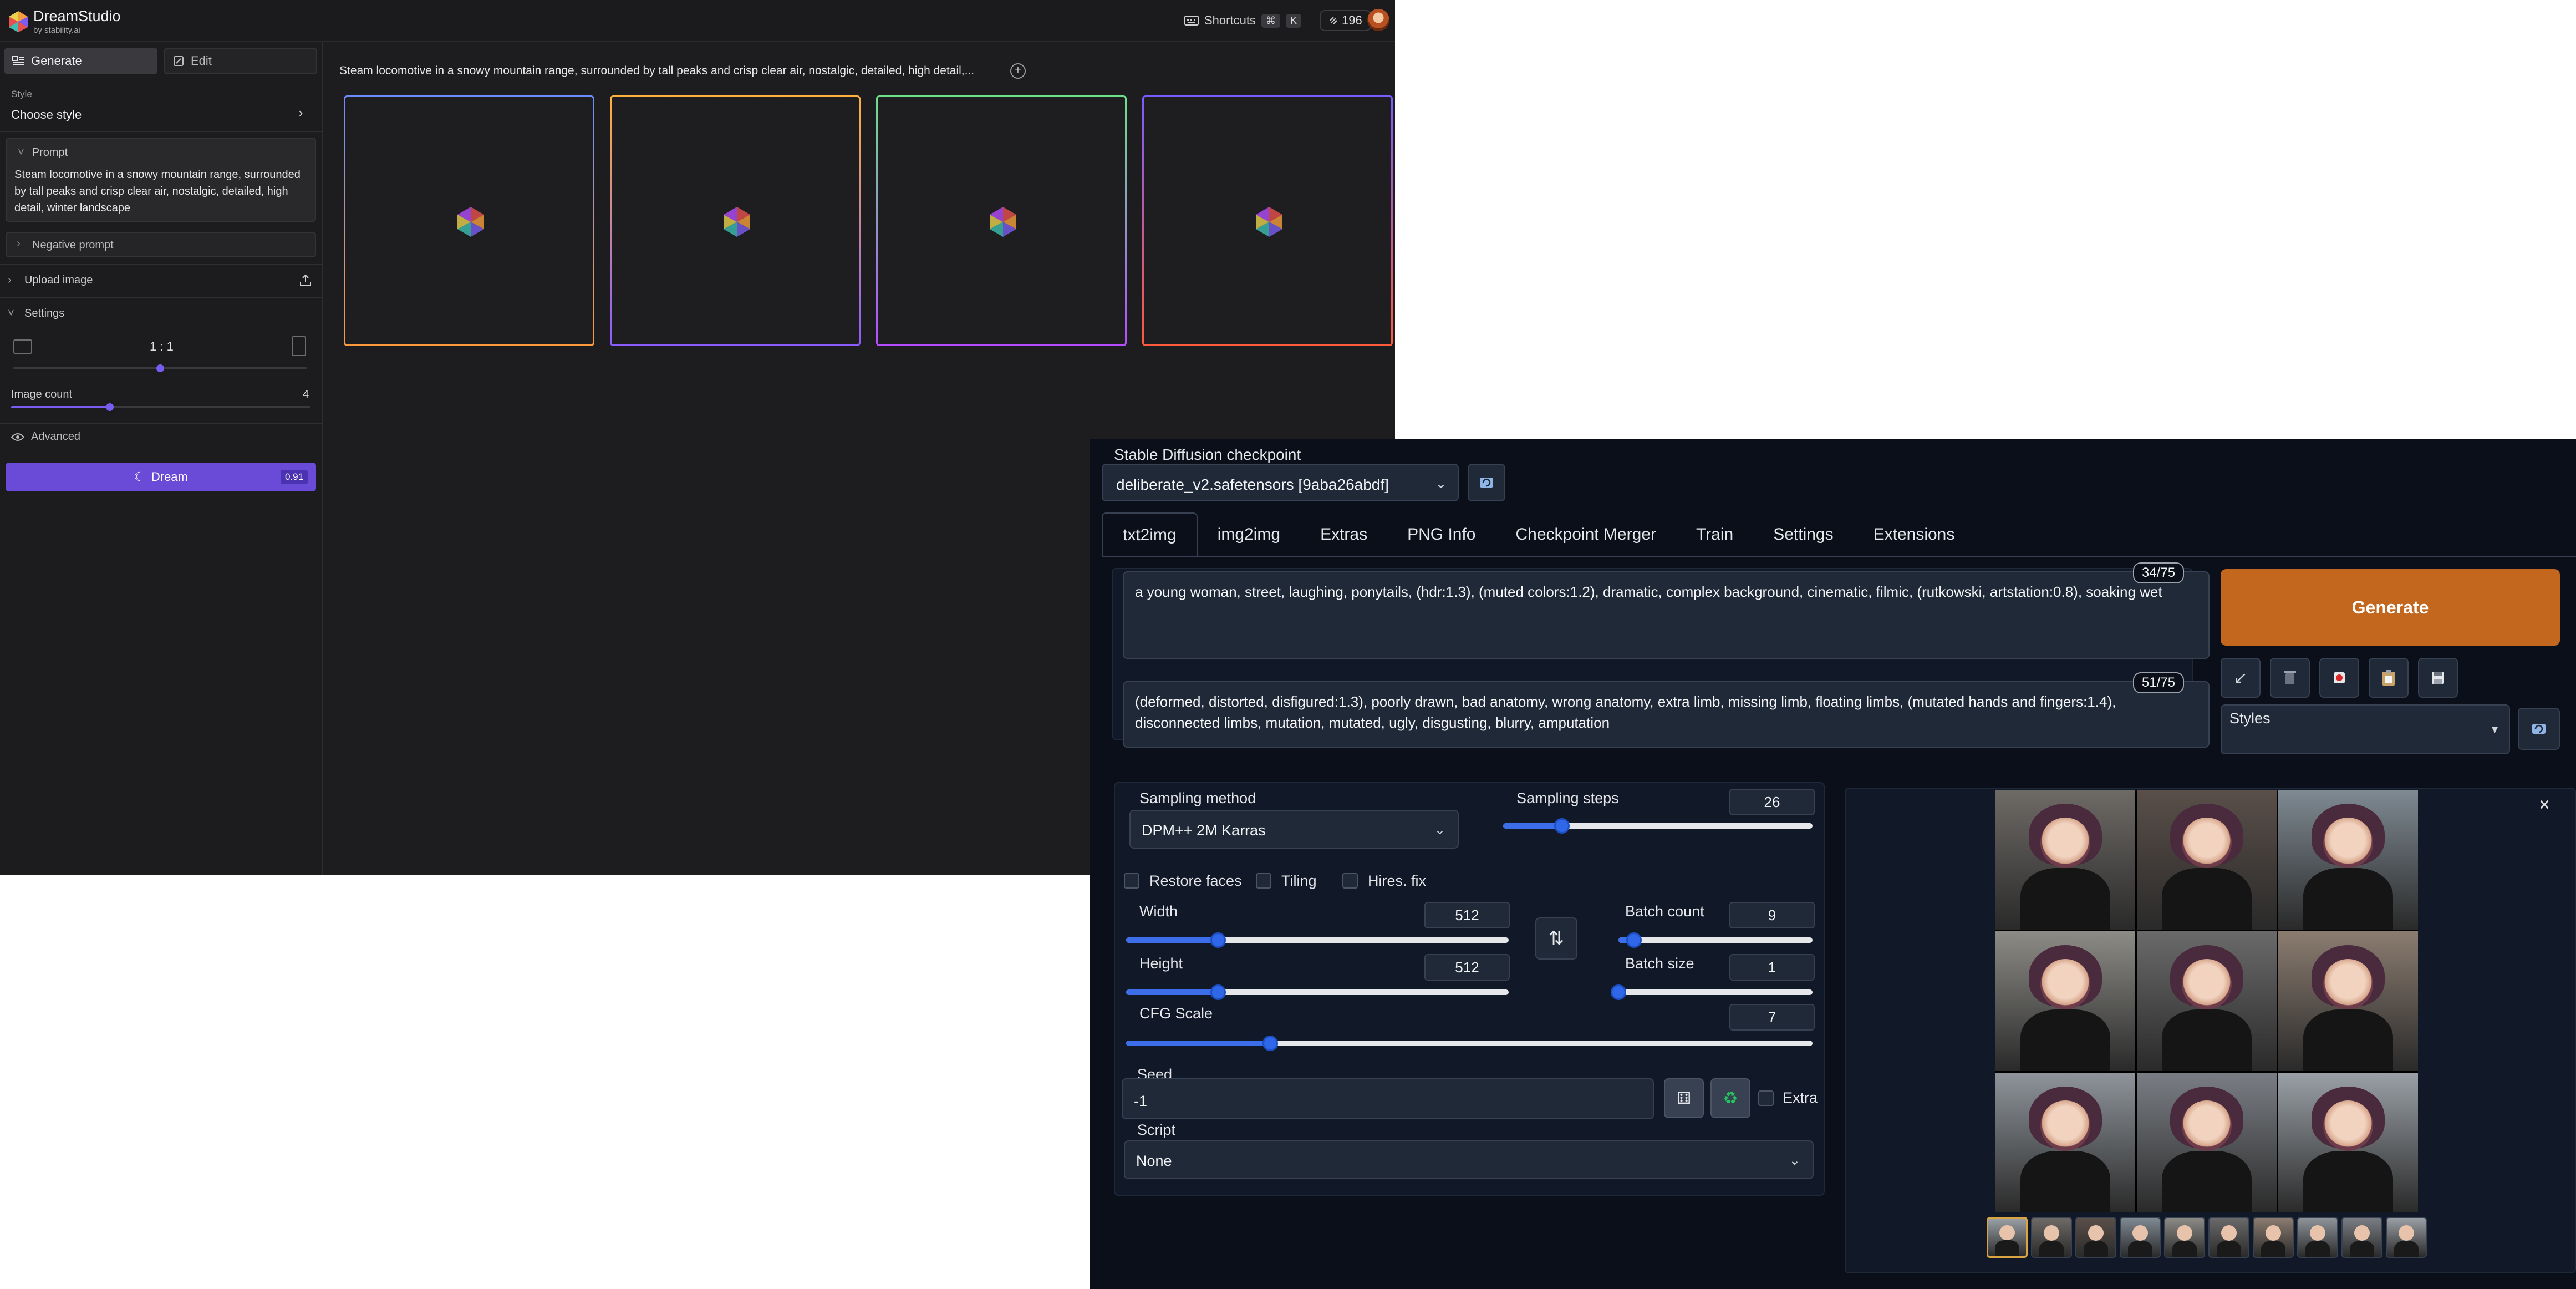  What do you see at coordinates (161, 131) in the screenshot?
I see `divider` at bounding box center [161, 131].